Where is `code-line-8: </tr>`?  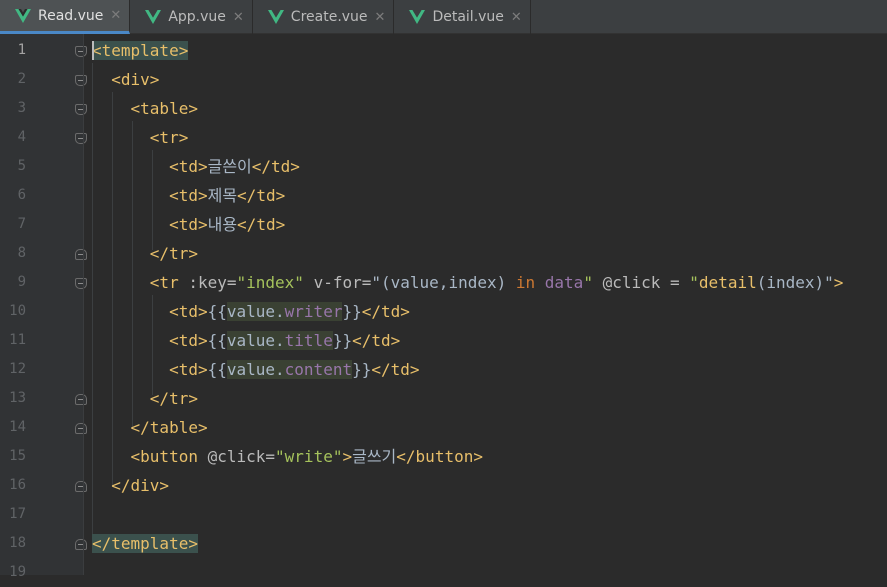
code-line-8: </tr> is located at coordinates (173, 253).